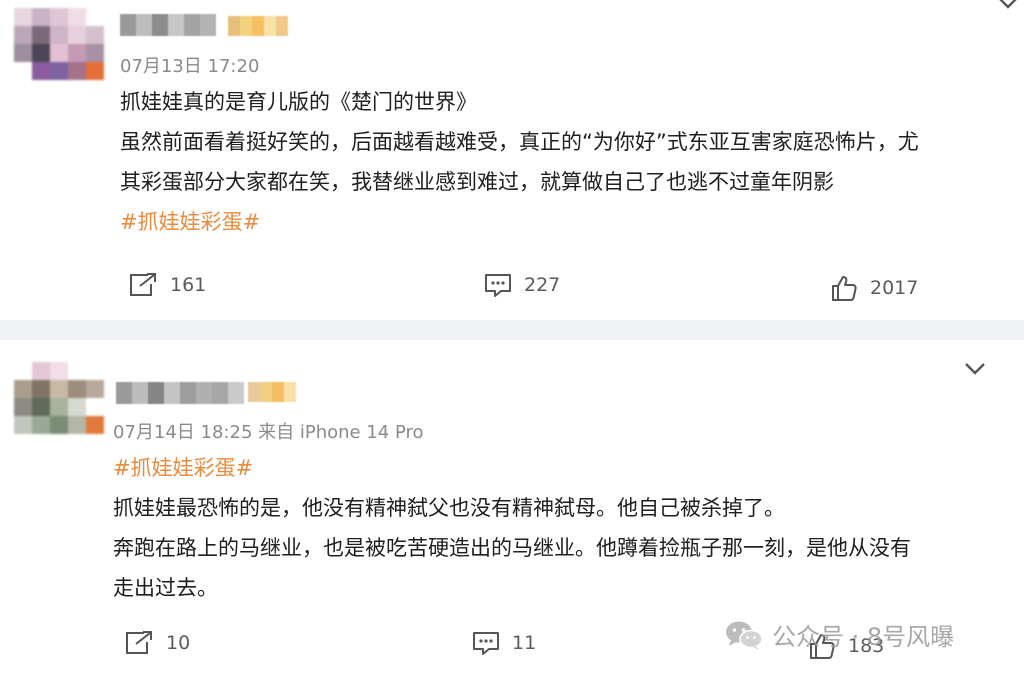 The image size is (1024, 679). I want to click on post-text-line: 虽然前面看着挺好笑的，后面越看越难受，真正的“为你好”式东亚互害家庭恐怖片，尤, so click(519, 142).